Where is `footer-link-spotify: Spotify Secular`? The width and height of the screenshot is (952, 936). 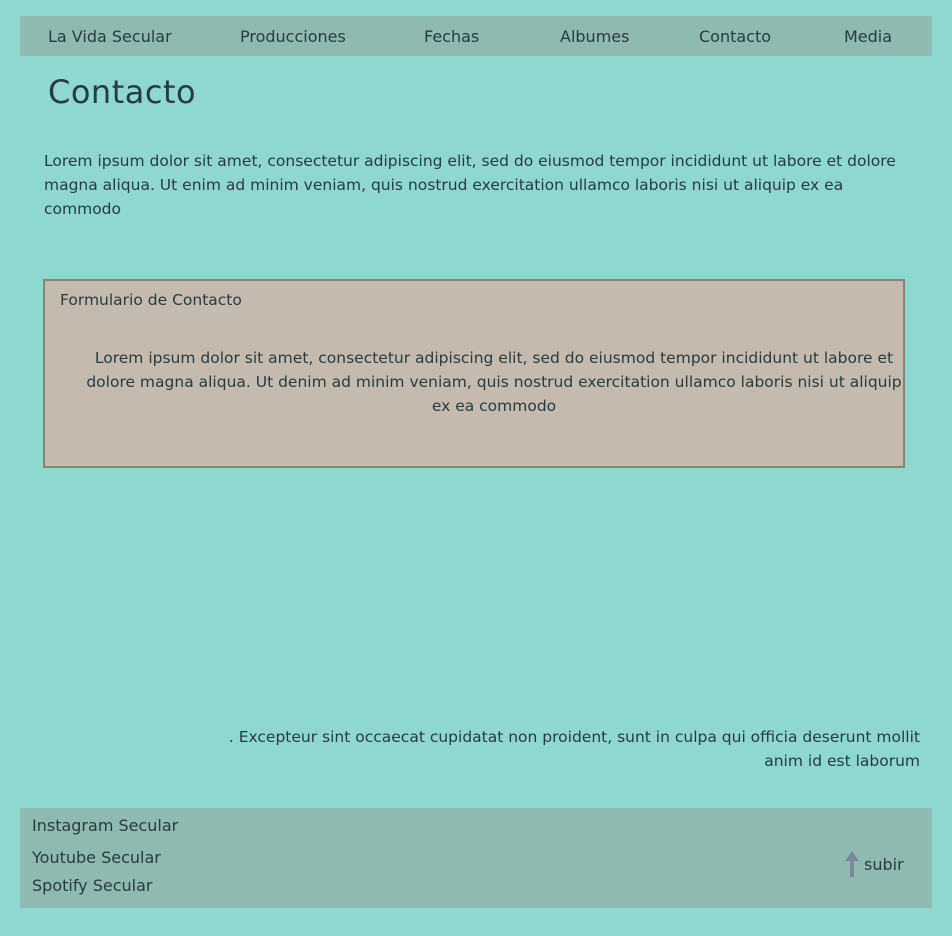
footer-link-spotify: Spotify Secular is located at coordinates (92, 885).